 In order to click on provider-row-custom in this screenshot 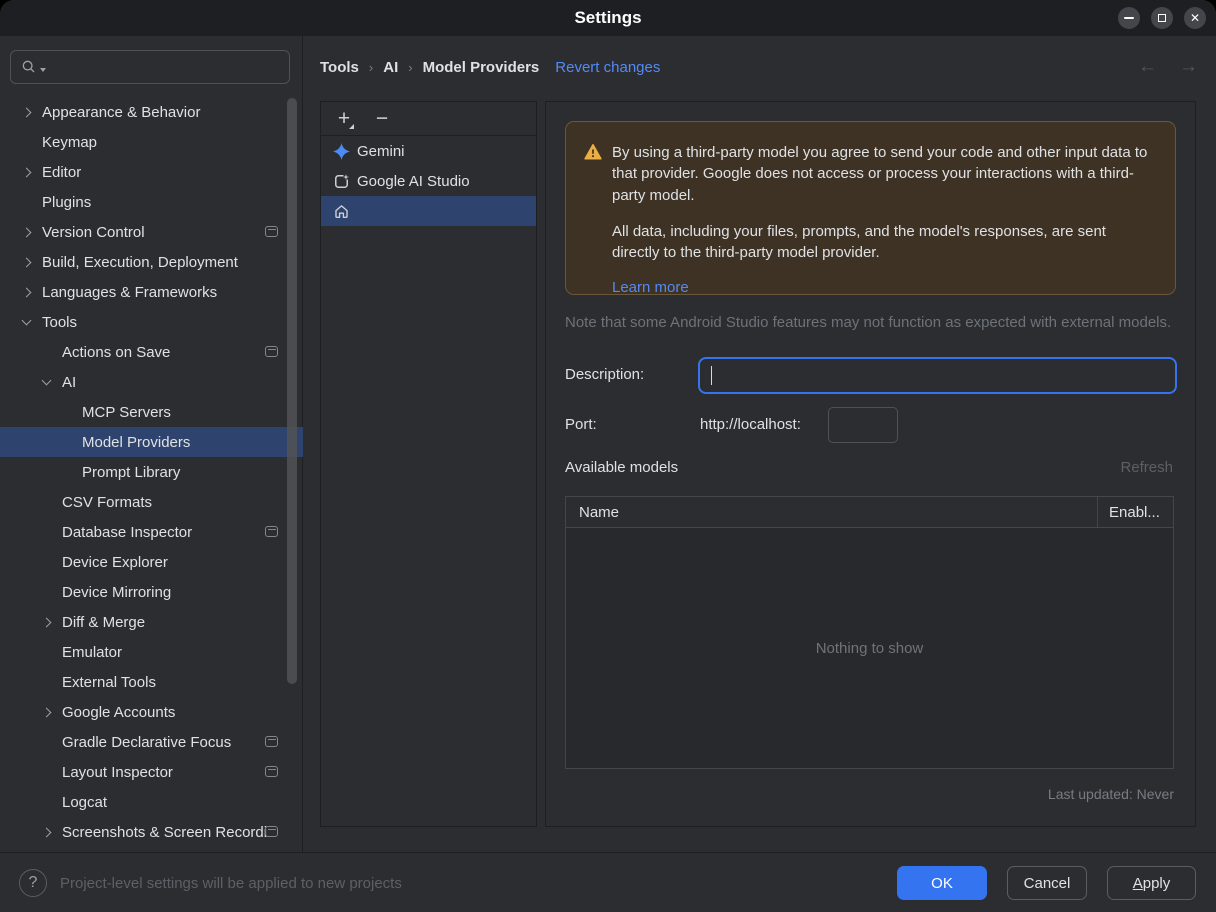, I will do `click(428, 211)`.